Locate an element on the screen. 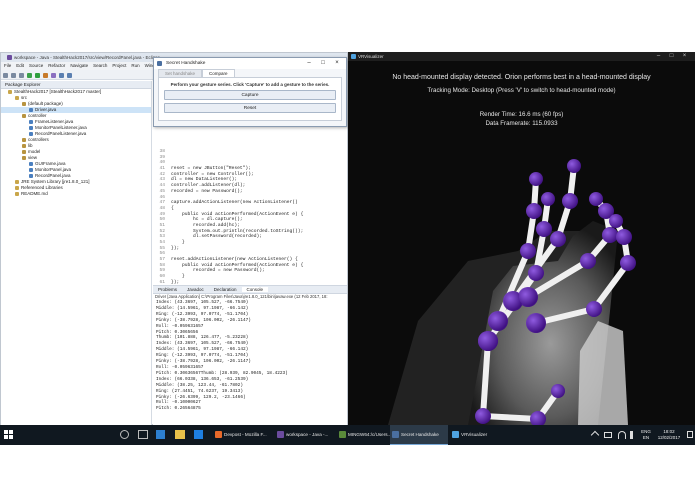 The height and width of the screenshot is (494, 695). package-tree-item-label: model is located at coordinates (34, 151).